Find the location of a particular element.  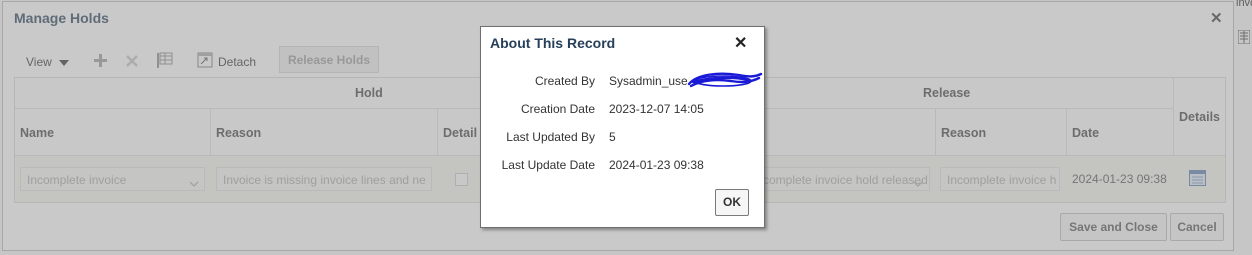

created-by-value: Sysadmin_use is located at coordinates (648, 81).